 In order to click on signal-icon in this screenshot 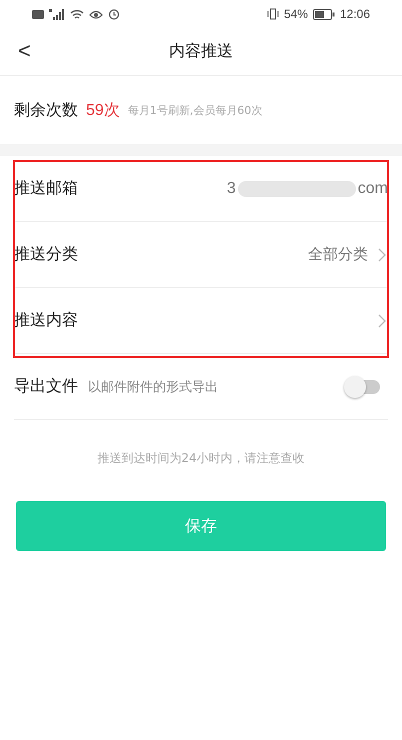, I will do `click(57, 14)`.